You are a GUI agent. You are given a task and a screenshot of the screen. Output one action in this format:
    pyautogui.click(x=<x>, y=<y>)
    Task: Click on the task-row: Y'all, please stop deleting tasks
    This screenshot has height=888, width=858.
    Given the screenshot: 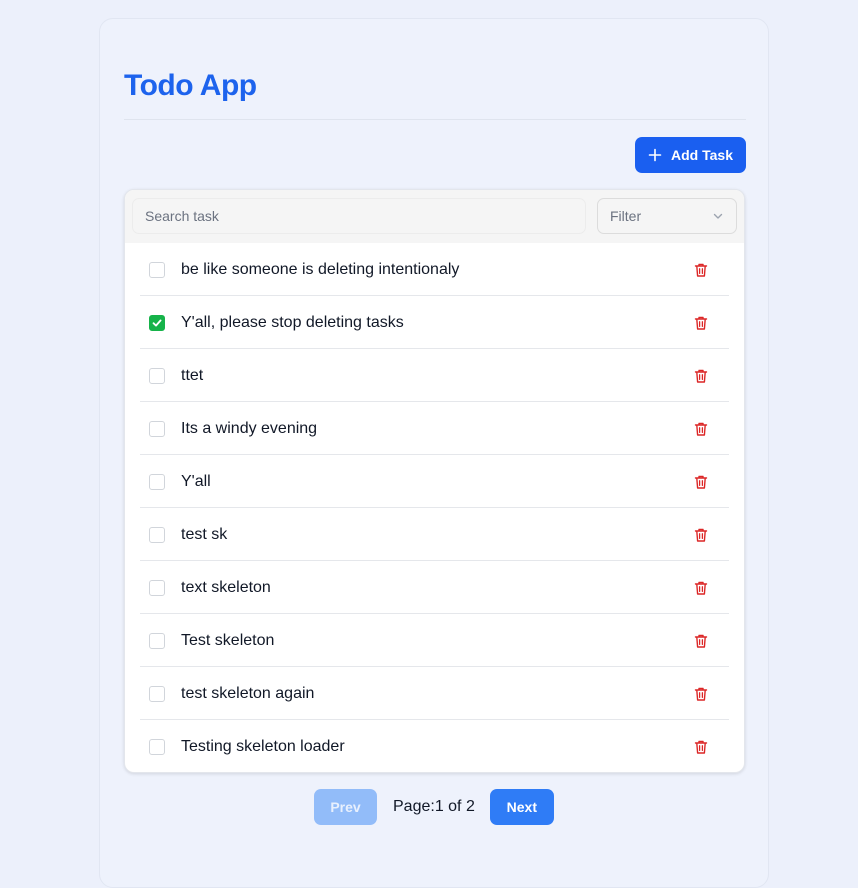 What is the action you would take?
    pyautogui.click(x=434, y=322)
    